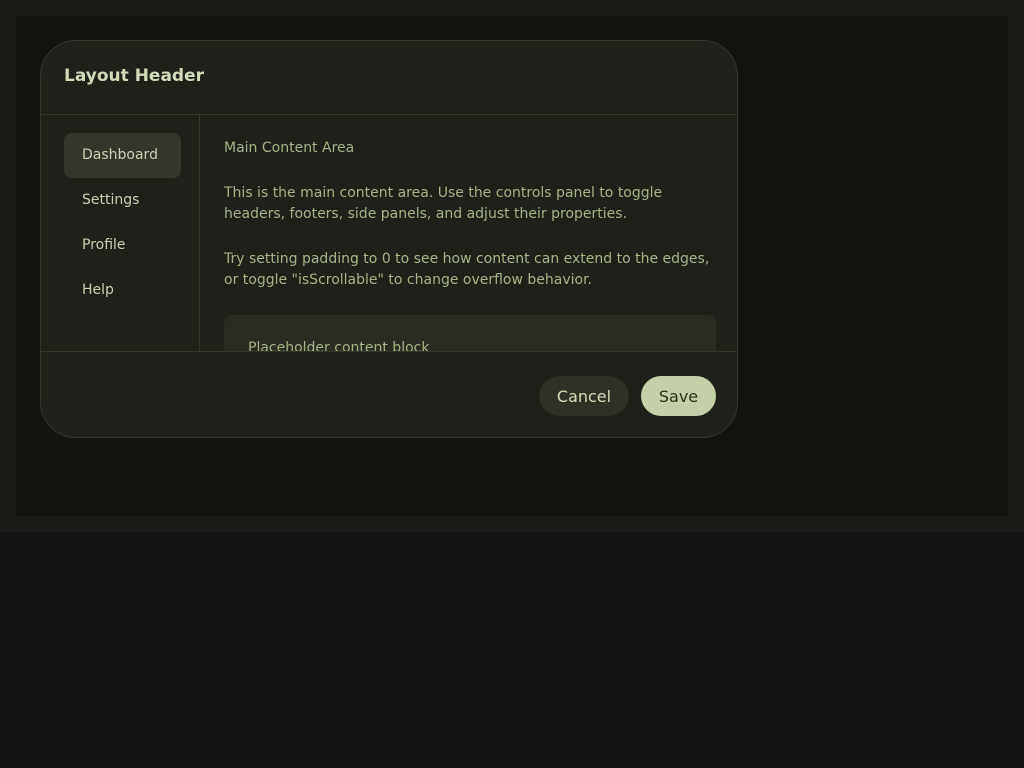 The width and height of the screenshot is (1024, 768). What do you see at coordinates (470, 333) in the screenshot?
I see `placeholder-block: Placeholder content block` at bounding box center [470, 333].